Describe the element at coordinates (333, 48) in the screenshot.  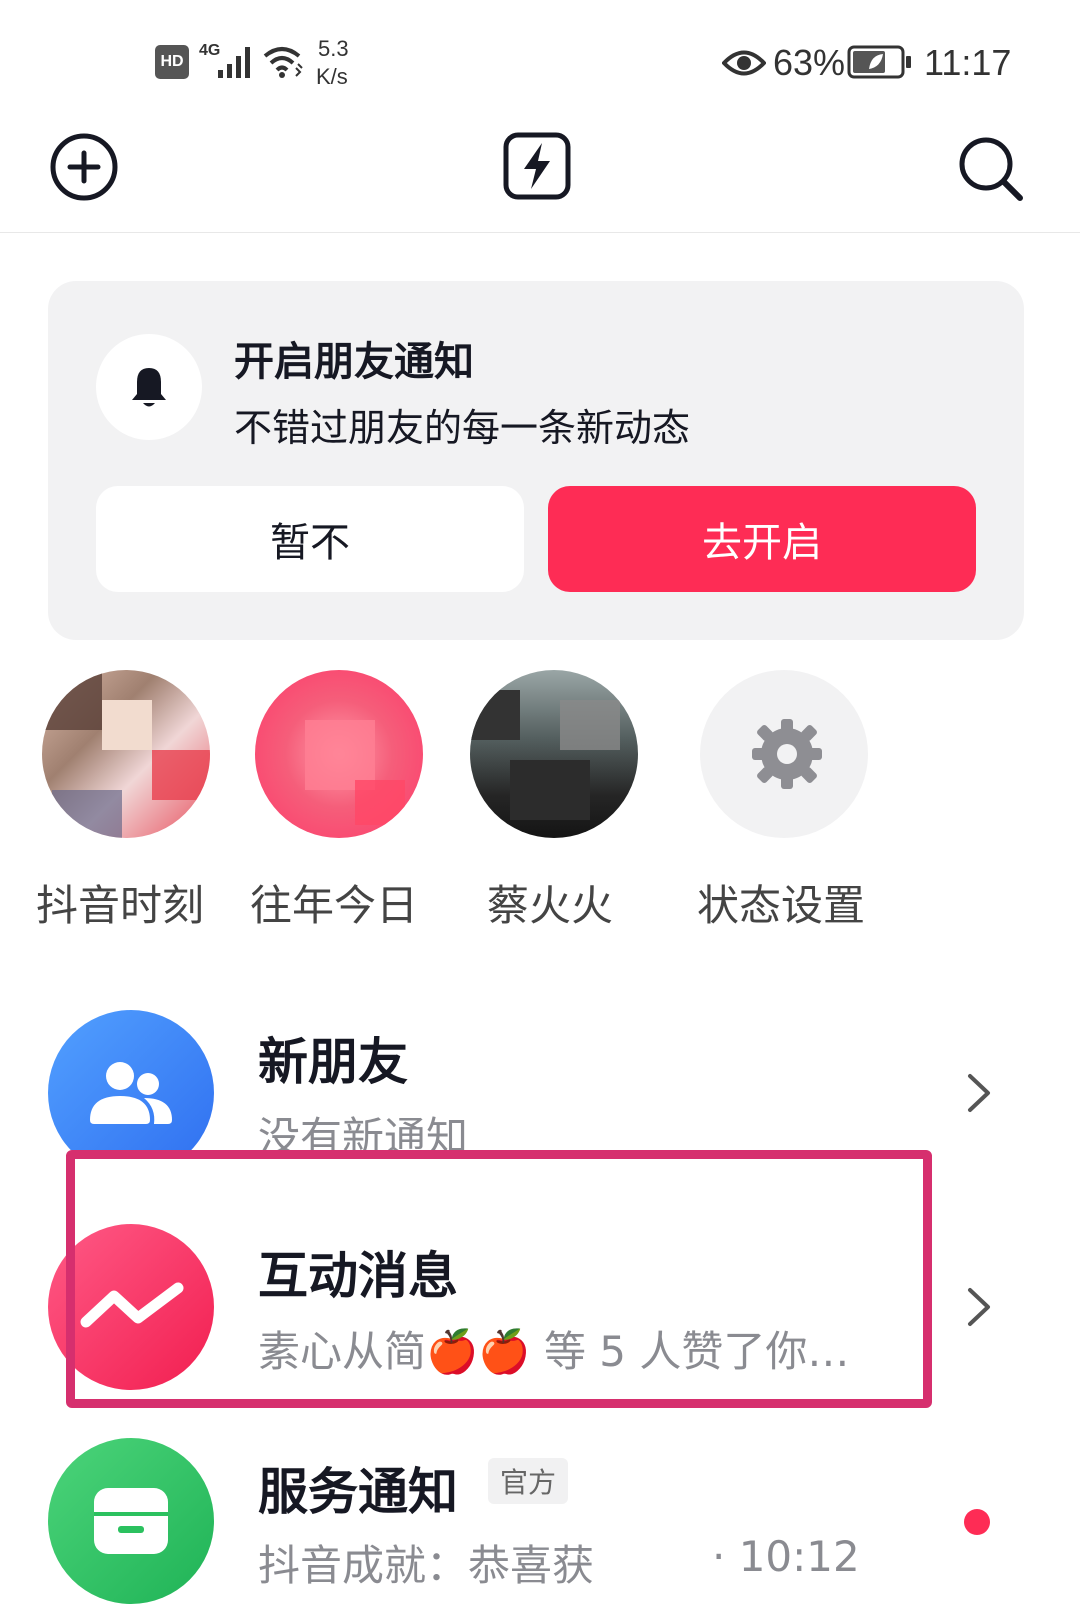
I see `network-speed-value: 5.3` at that location.